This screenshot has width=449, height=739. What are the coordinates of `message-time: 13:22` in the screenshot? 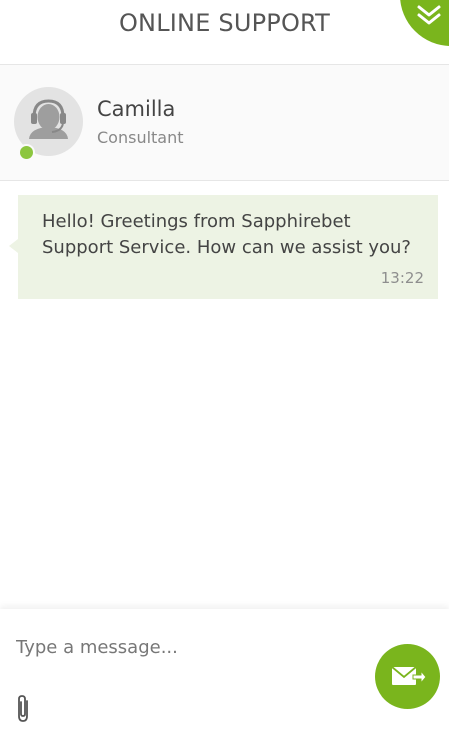 It's located at (402, 278).